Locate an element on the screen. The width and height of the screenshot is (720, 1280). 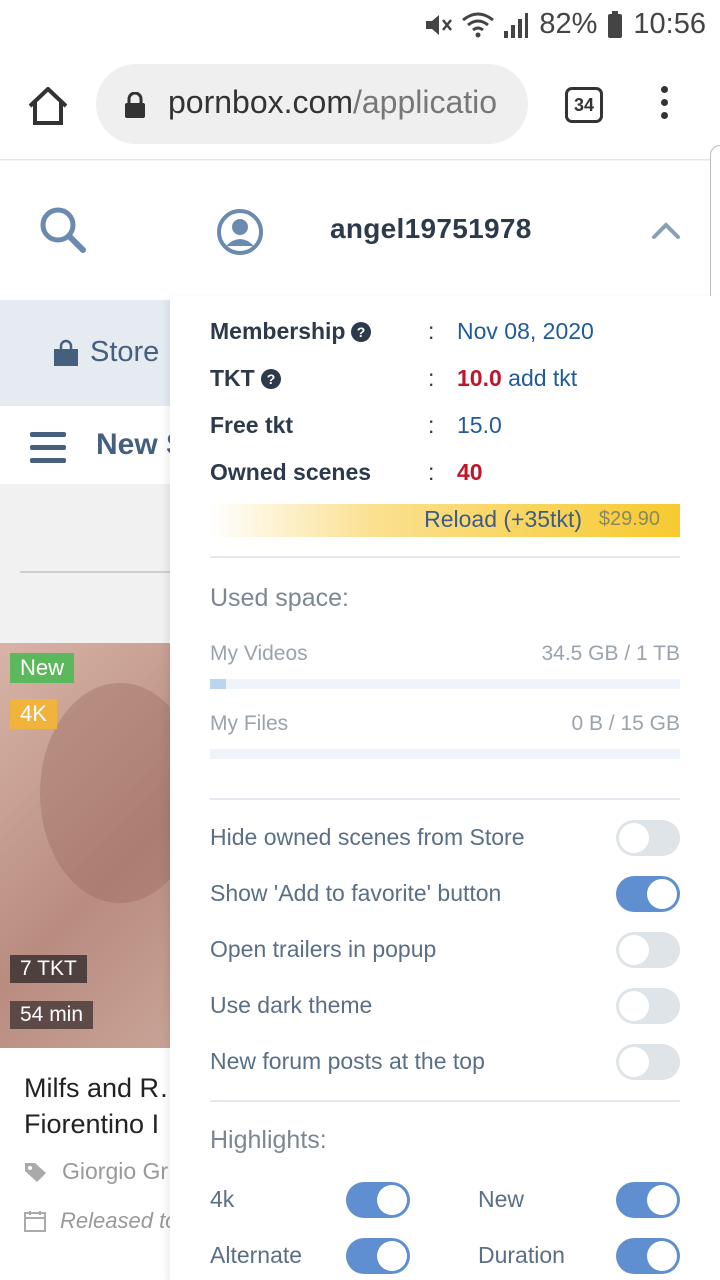
actor-name: Giorgio Gr is located at coordinates (115, 1171).